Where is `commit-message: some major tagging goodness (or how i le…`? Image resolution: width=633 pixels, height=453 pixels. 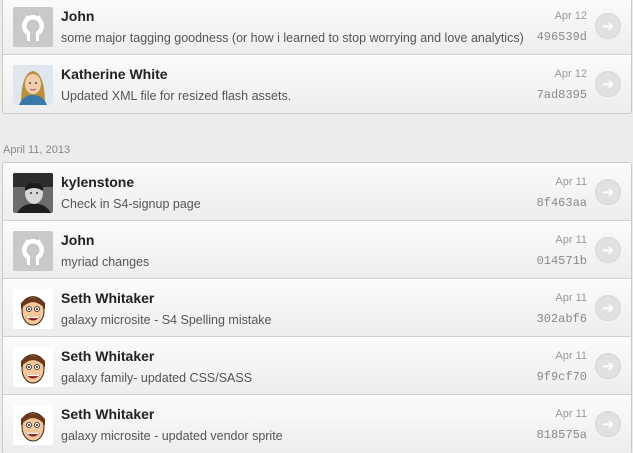
commit-message: some major tagging goodness (or how i le… is located at coordinates (292, 38).